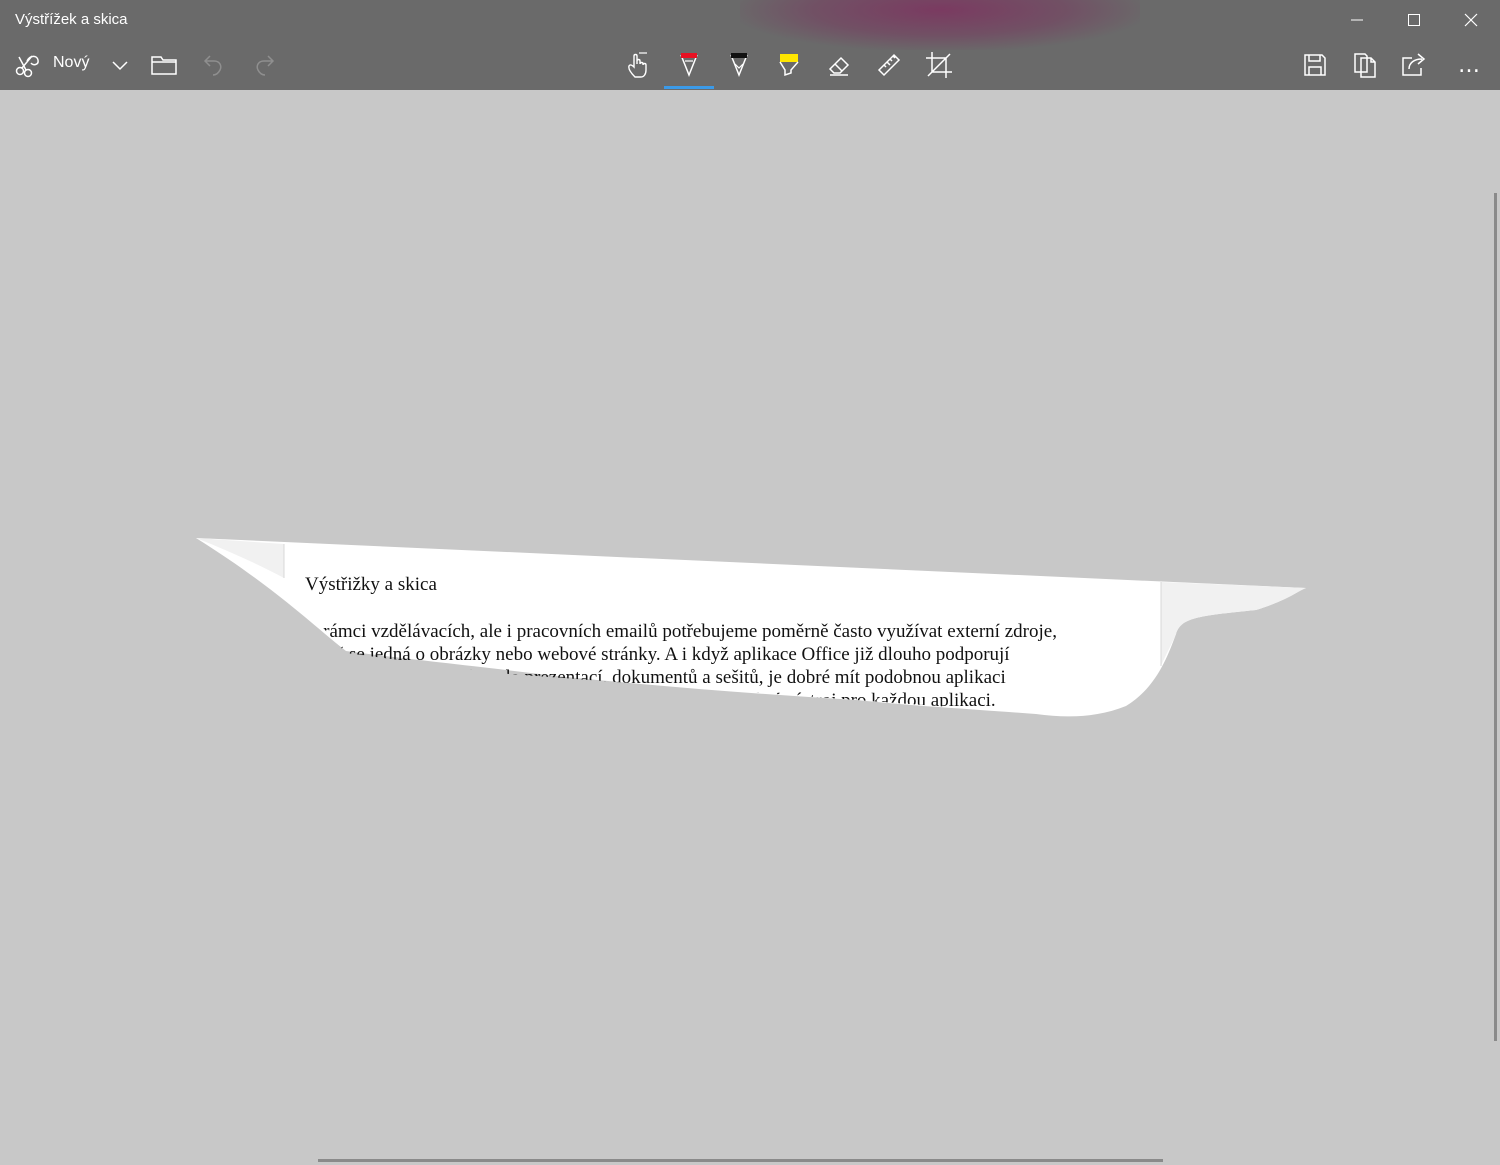 The height and width of the screenshot is (1165, 1500). I want to click on document-heading: Výstřižky a skica, so click(371, 584).